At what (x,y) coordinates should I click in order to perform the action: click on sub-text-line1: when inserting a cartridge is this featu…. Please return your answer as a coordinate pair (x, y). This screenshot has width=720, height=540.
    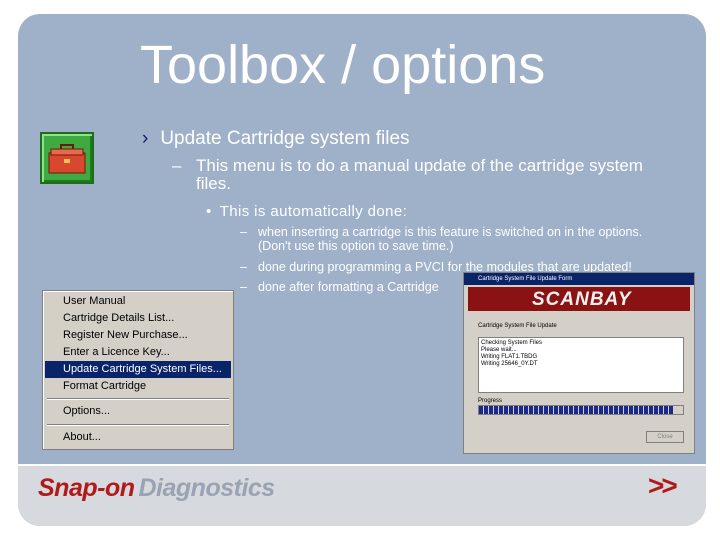
    Looking at the image, I should click on (450, 232).